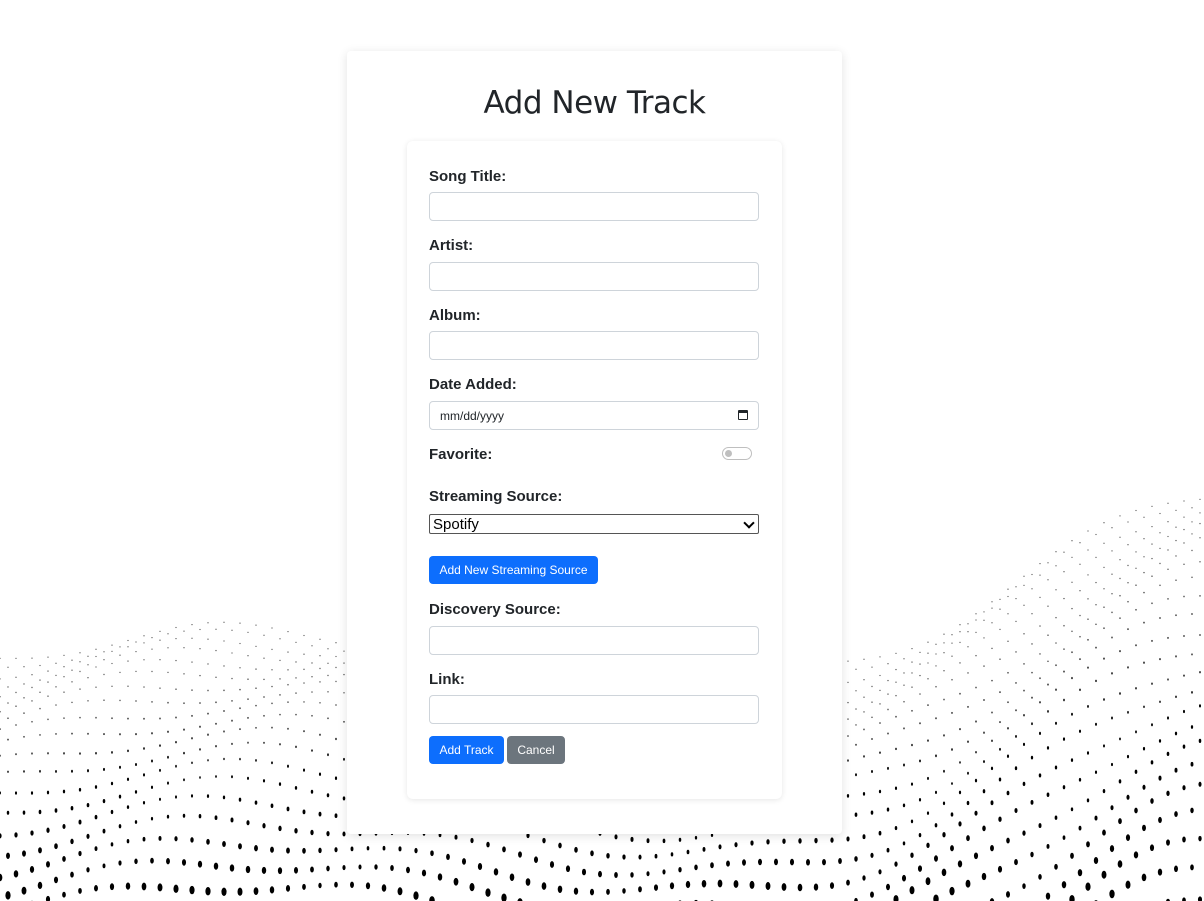  Describe the element at coordinates (594, 103) in the screenshot. I see `page-title: Add New Track` at that location.